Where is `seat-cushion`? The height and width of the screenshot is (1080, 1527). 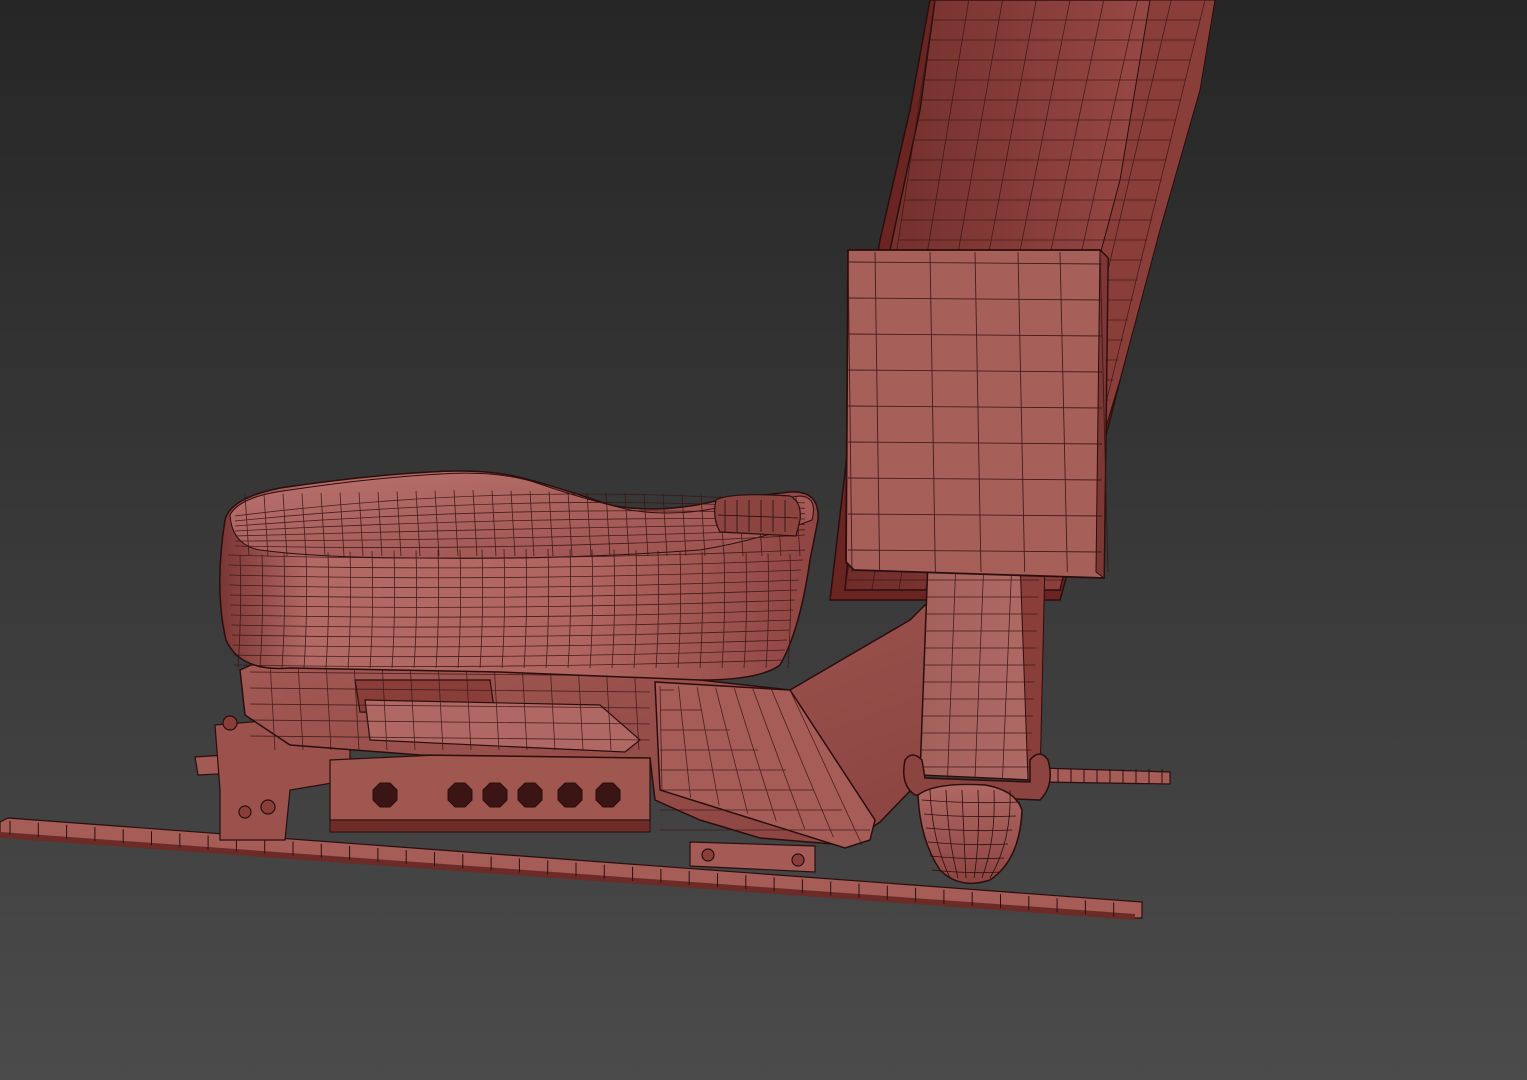
seat-cushion is located at coordinates (519, 575).